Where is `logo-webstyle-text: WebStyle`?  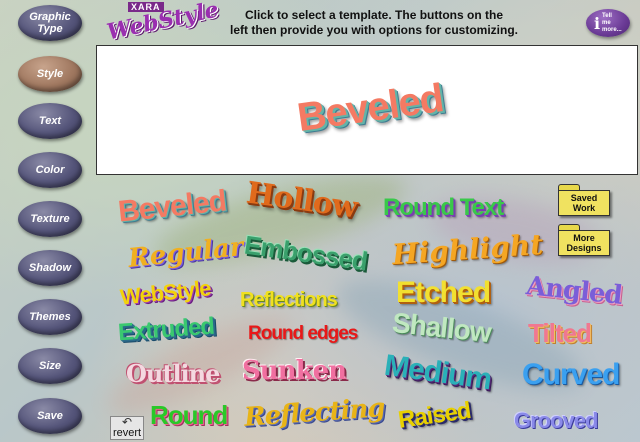 logo-webstyle-text: WebStyle is located at coordinates (162, 23).